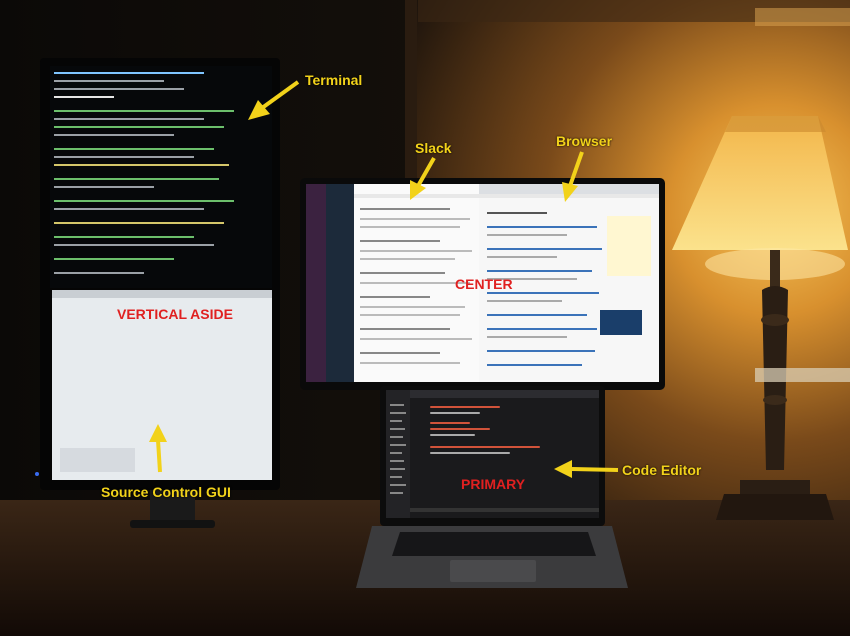 Image resolution: width=850 pixels, height=636 pixels. Describe the element at coordinates (484, 284) in the screenshot. I see `center-label: CENTER` at that location.